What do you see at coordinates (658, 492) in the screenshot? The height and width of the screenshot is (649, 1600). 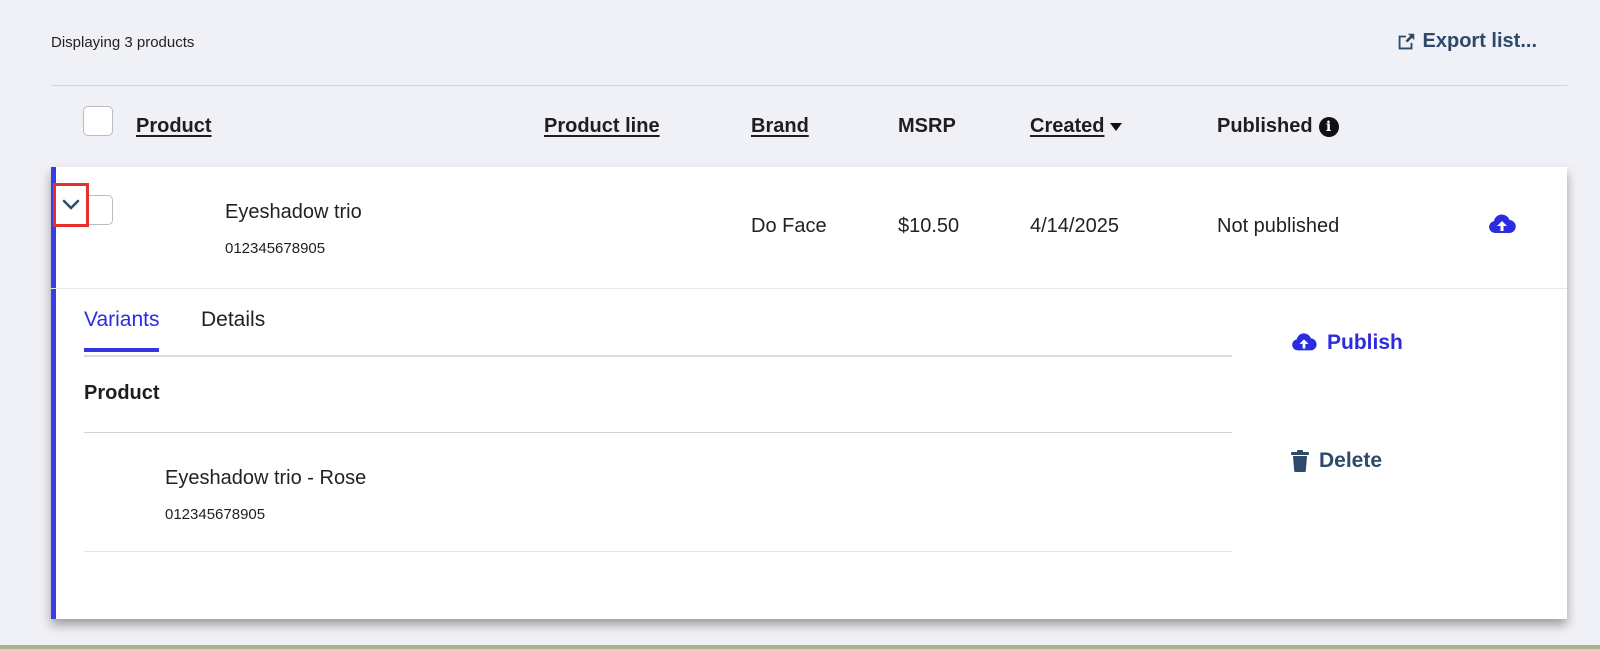 I see `variant-row: Eyeshadow trio - Rose 012345678905` at bounding box center [658, 492].